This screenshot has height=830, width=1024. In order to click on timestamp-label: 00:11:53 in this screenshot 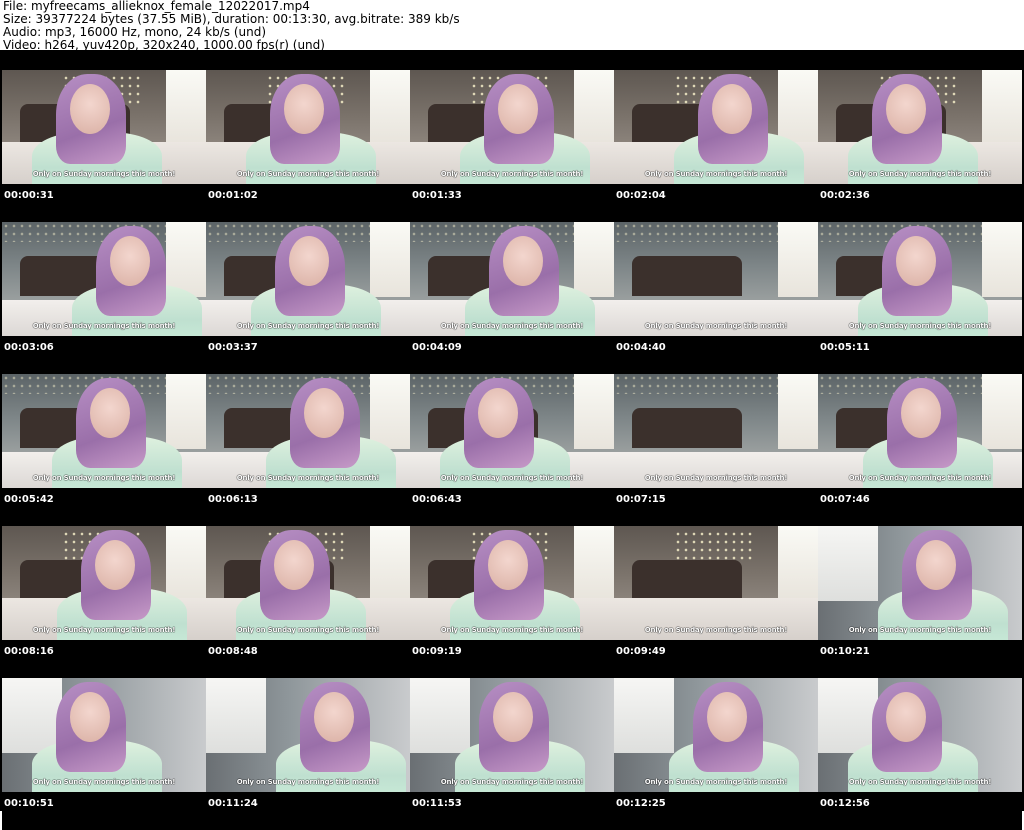, I will do `click(437, 803)`.